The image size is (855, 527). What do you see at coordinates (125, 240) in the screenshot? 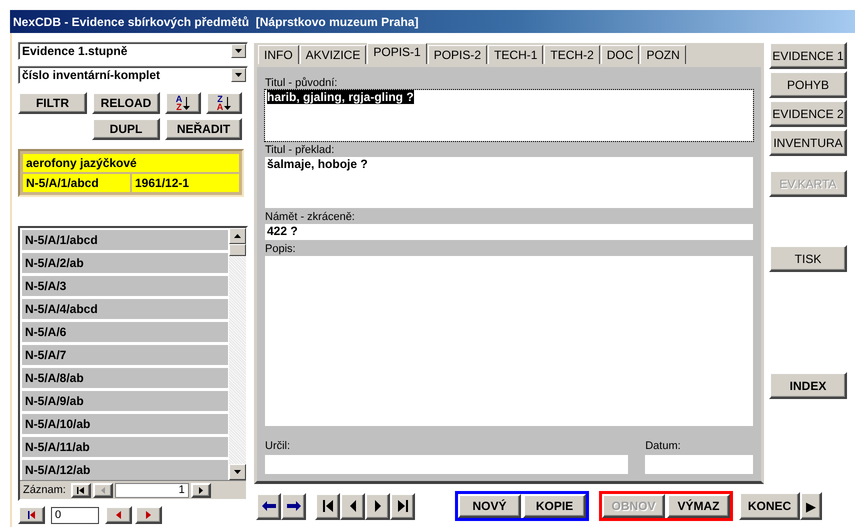
I see `list-item: N-5/A/1/abcd` at bounding box center [125, 240].